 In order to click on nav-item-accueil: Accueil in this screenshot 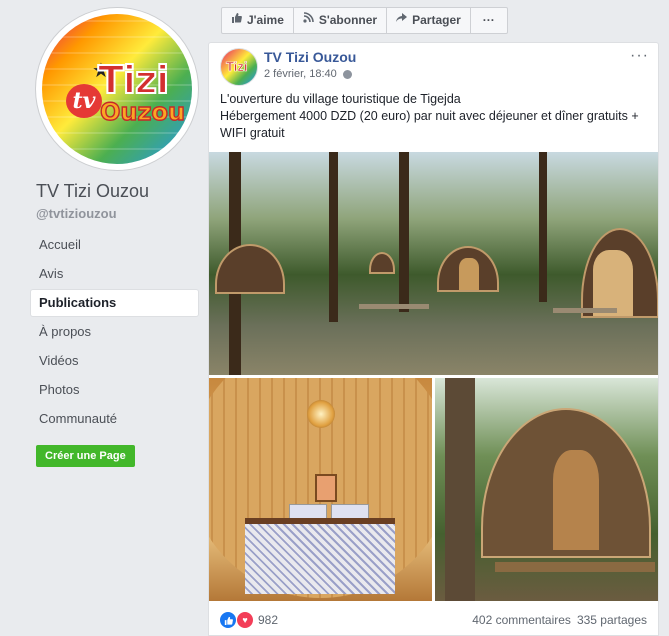, I will do `click(114, 245)`.